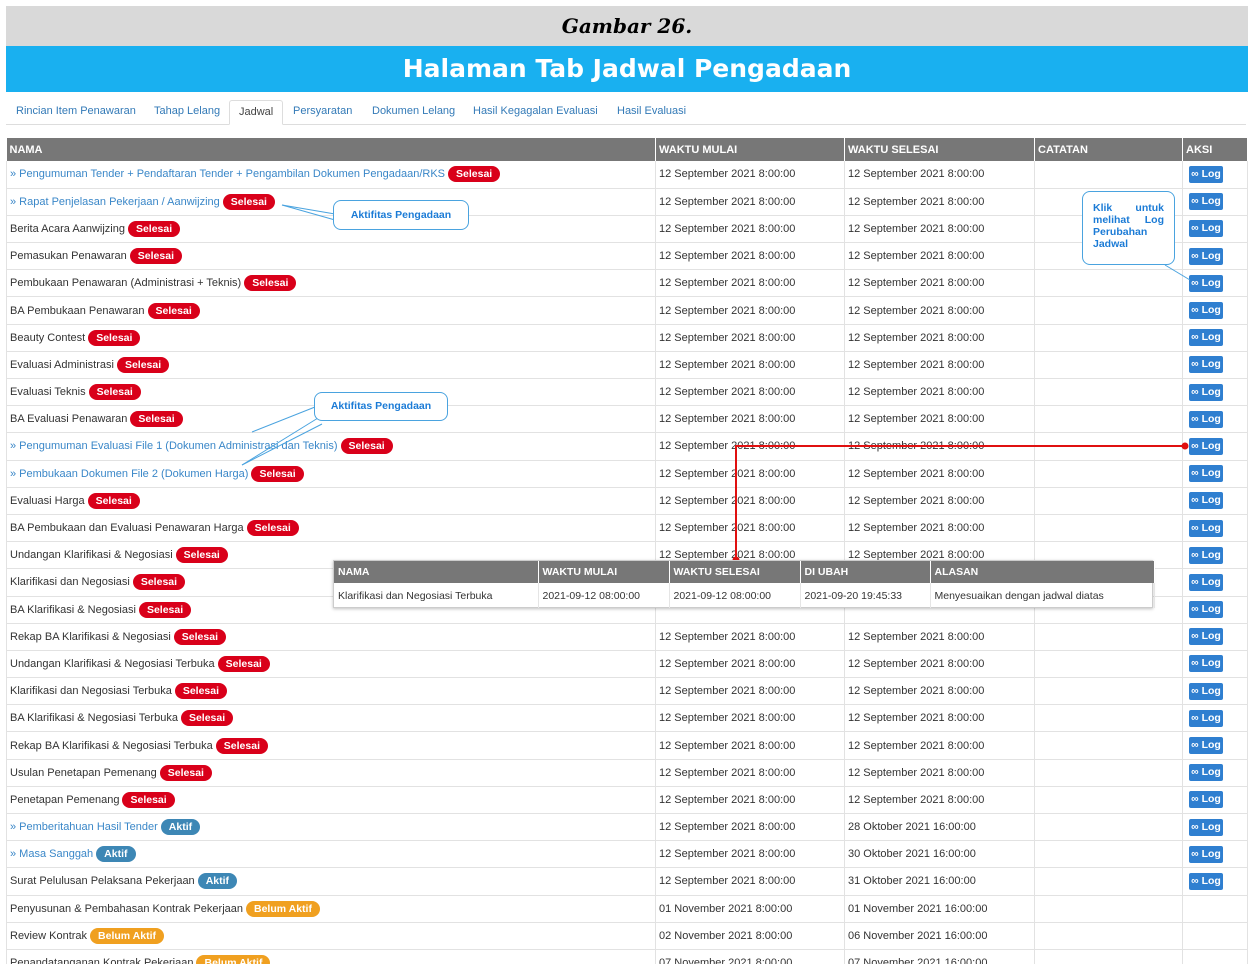 Image resolution: width=1248 pixels, height=964 pixels. I want to click on cell-nama: Review Kontrak Belum Aktif, so click(331, 936).